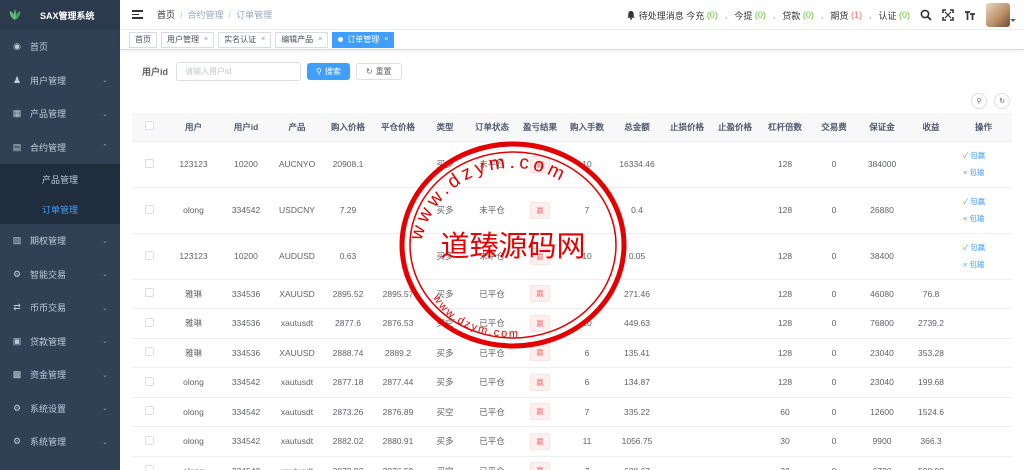 The width and height of the screenshot is (1024, 470). What do you see at coordinates (931, 294) in the screenshot?
I see `table-cell: 76.8` at bounding box center [931, 294].